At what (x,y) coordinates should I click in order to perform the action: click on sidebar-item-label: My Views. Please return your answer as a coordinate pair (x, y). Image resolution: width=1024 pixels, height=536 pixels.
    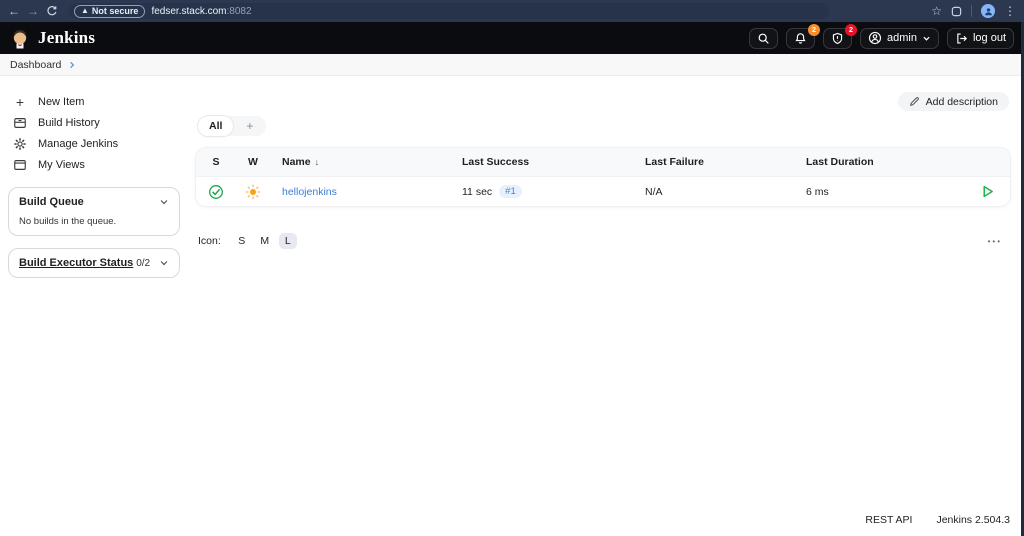
    Looking at the image, I should click on (61, 164).